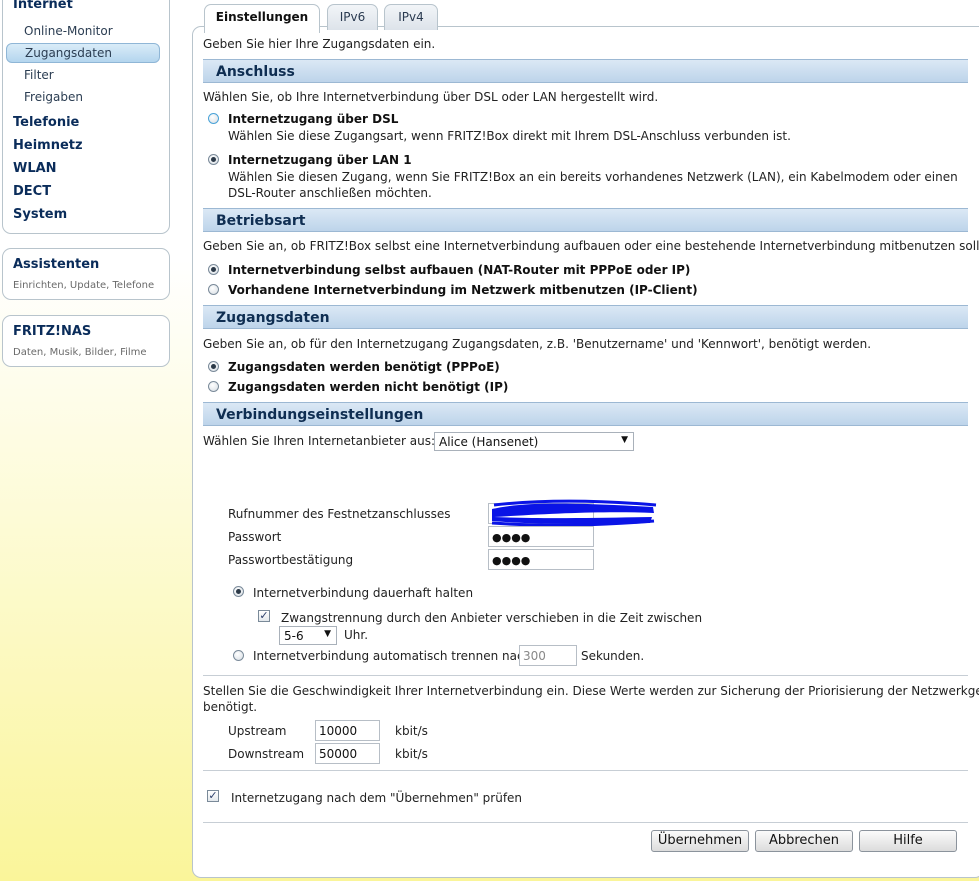 The width and height of the screenshot is (979, 881). I want to click on upstream-unit: kbit/s, so click(411, 731).